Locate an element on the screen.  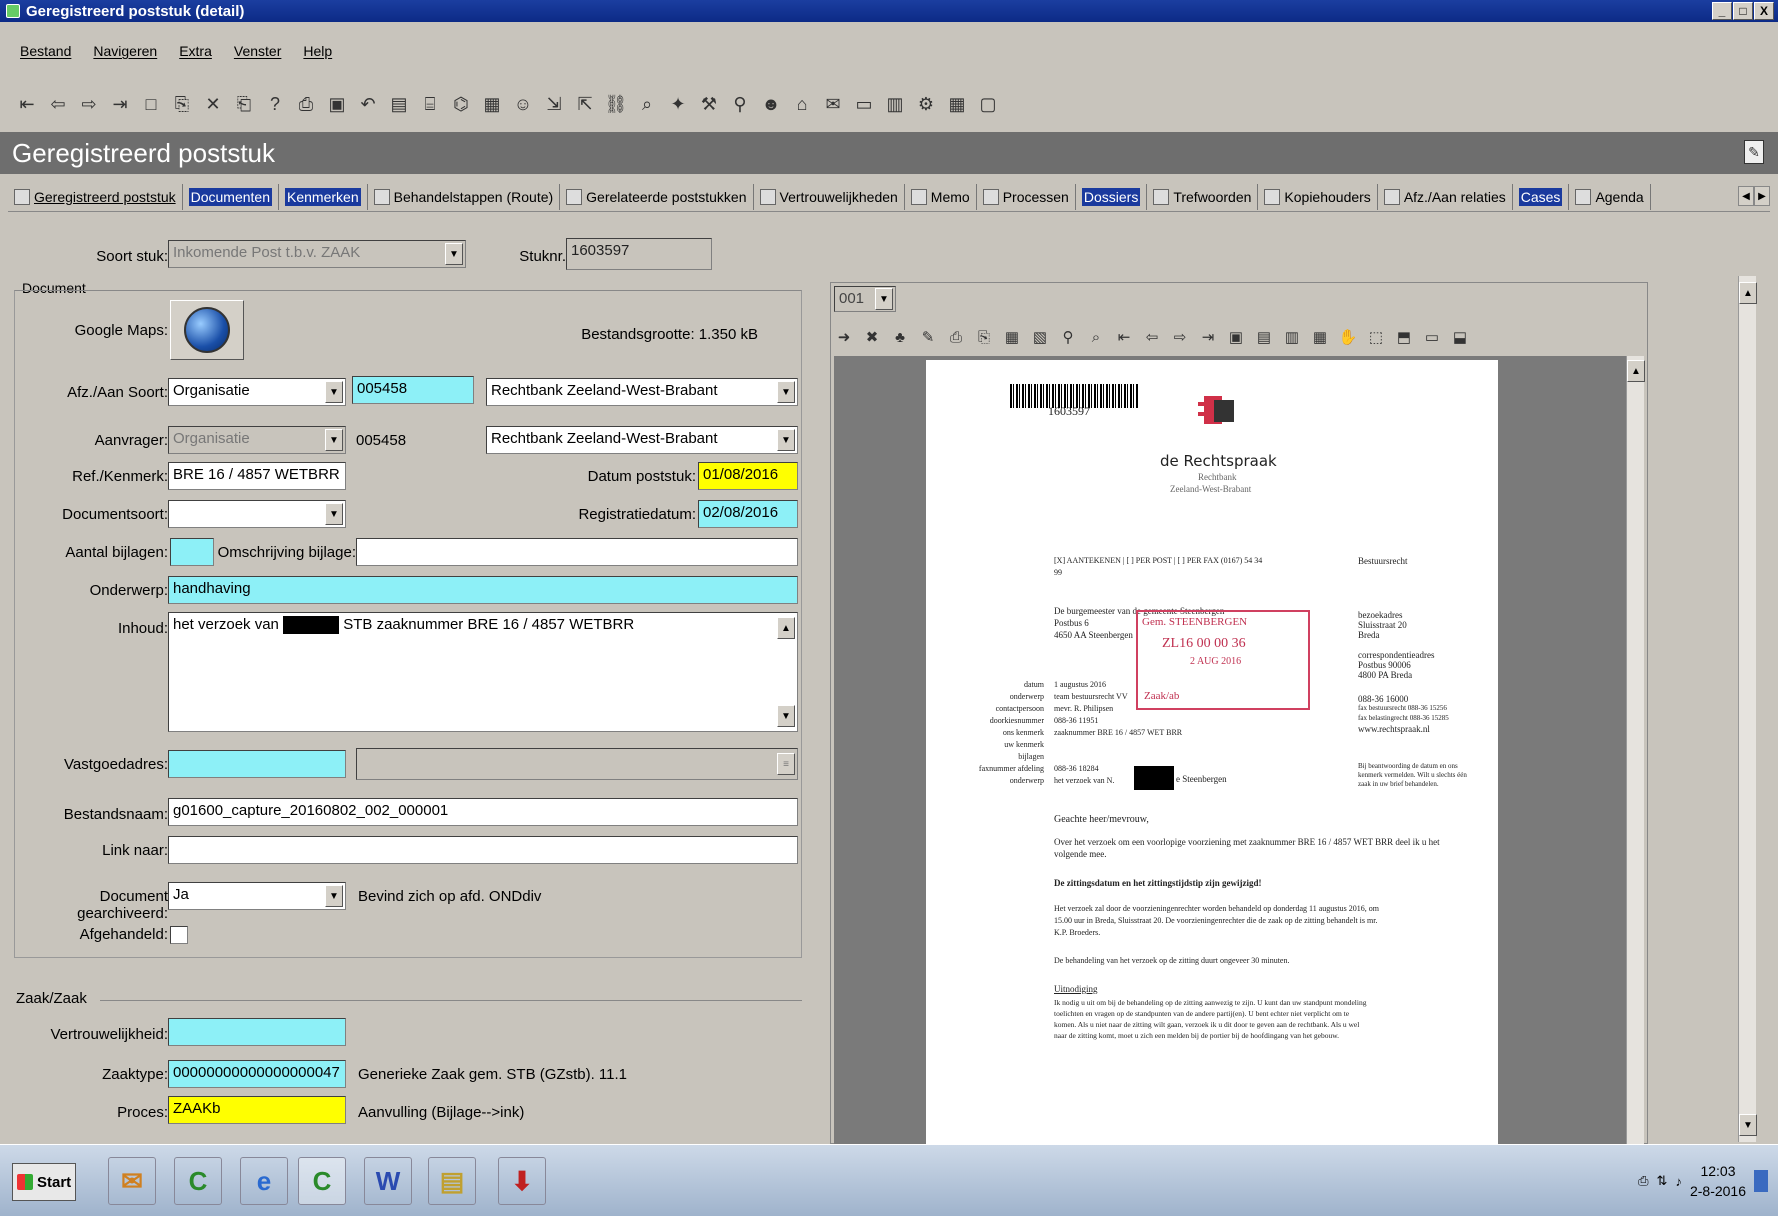
stamp-icon: ♣ is located at coordinates (900, 337).